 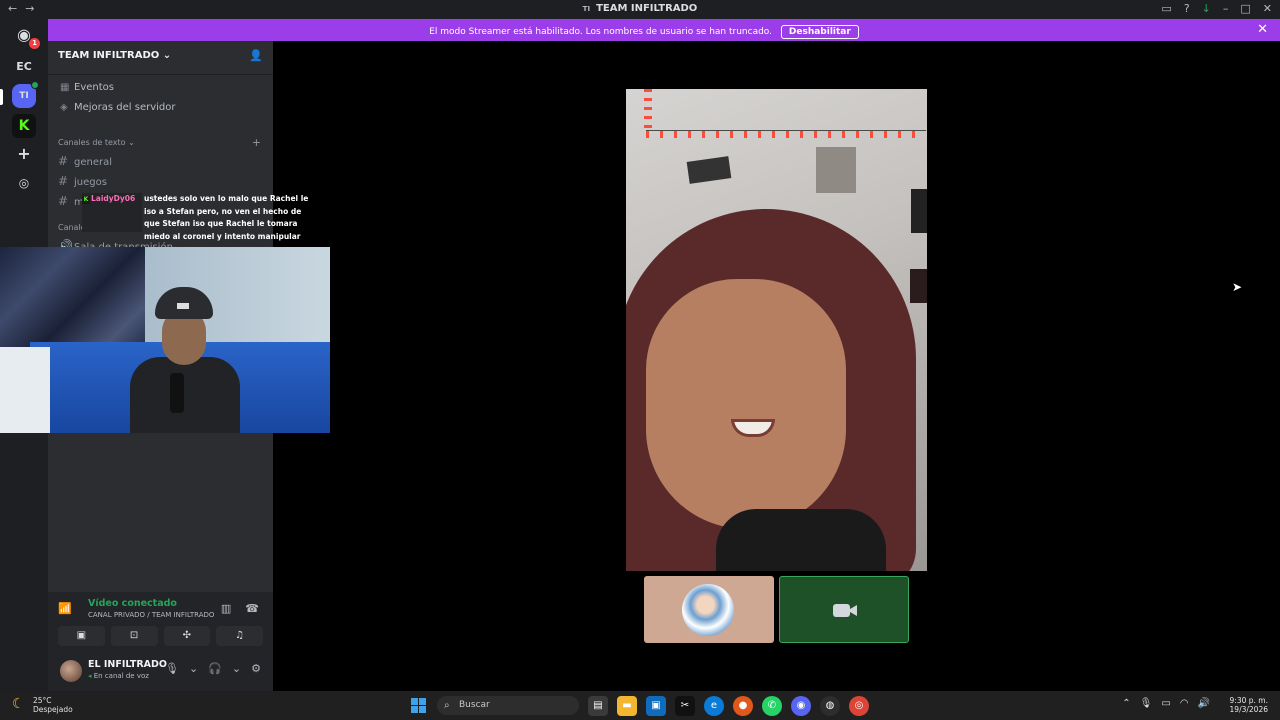 What do you see at coordinates (215, 668) in the screenshot?
I see `headphones-icon: 🎧` at bounding box center [215, 668].